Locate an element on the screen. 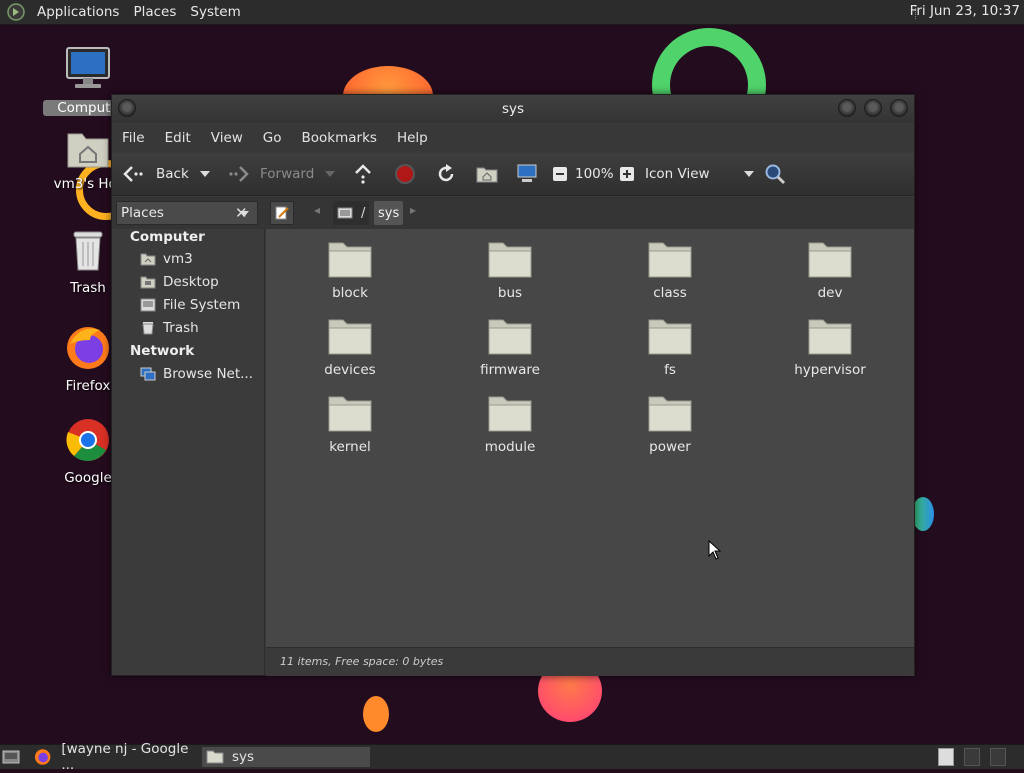 This screenshot has width=1024, height=773. back-history-dropdown is located at coordinates (205, 174).